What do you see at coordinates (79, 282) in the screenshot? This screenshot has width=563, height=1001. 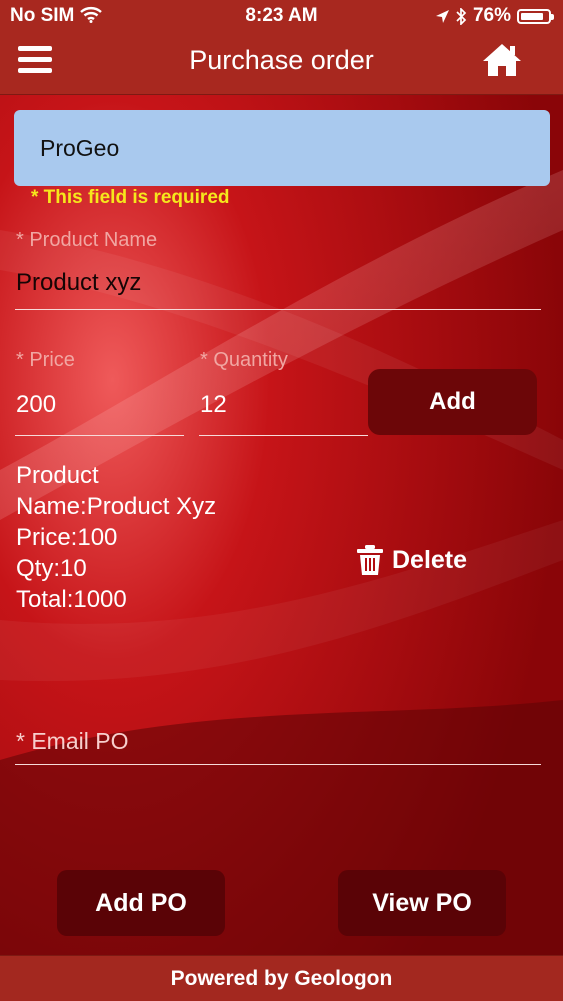 I see `product-name-value: Product xyz` at bounding box center [79, 282].